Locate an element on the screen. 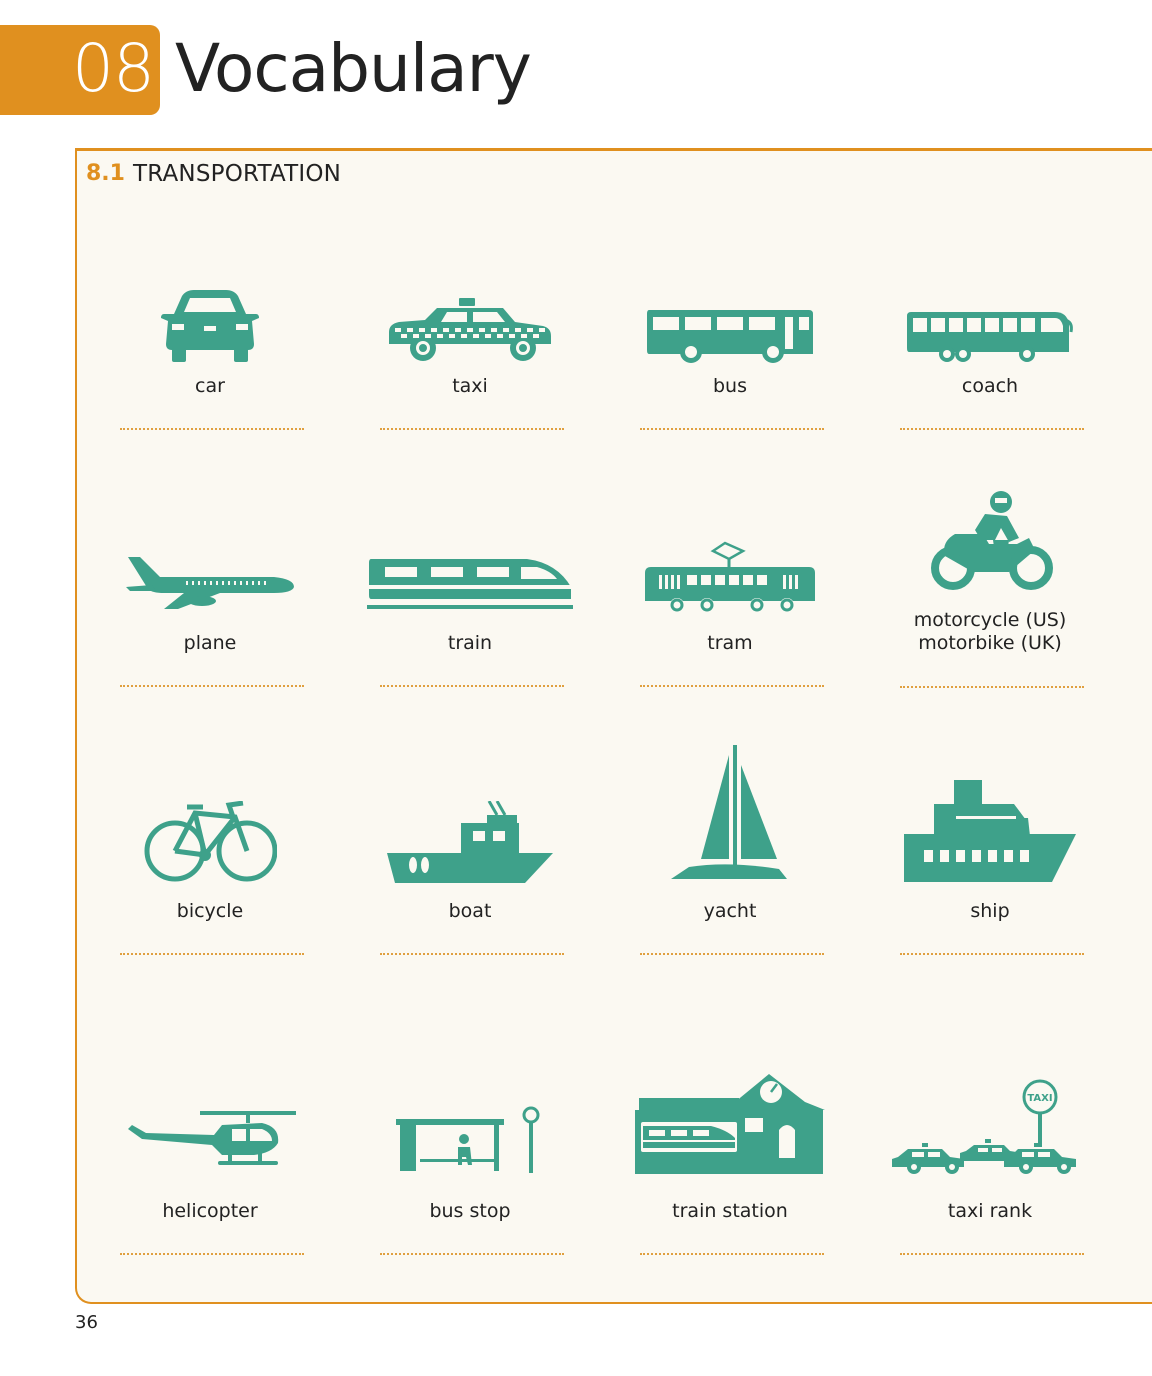 This screenshot has width=1152, height=1376. boat-icon is located at coordinates (470, 843).